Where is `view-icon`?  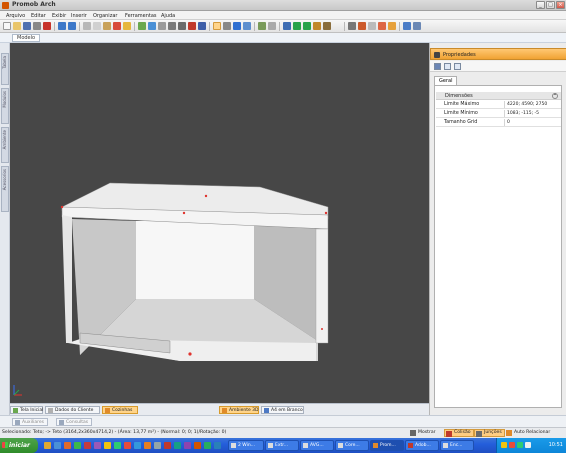
view-icon is located at coordinates (262, 26).